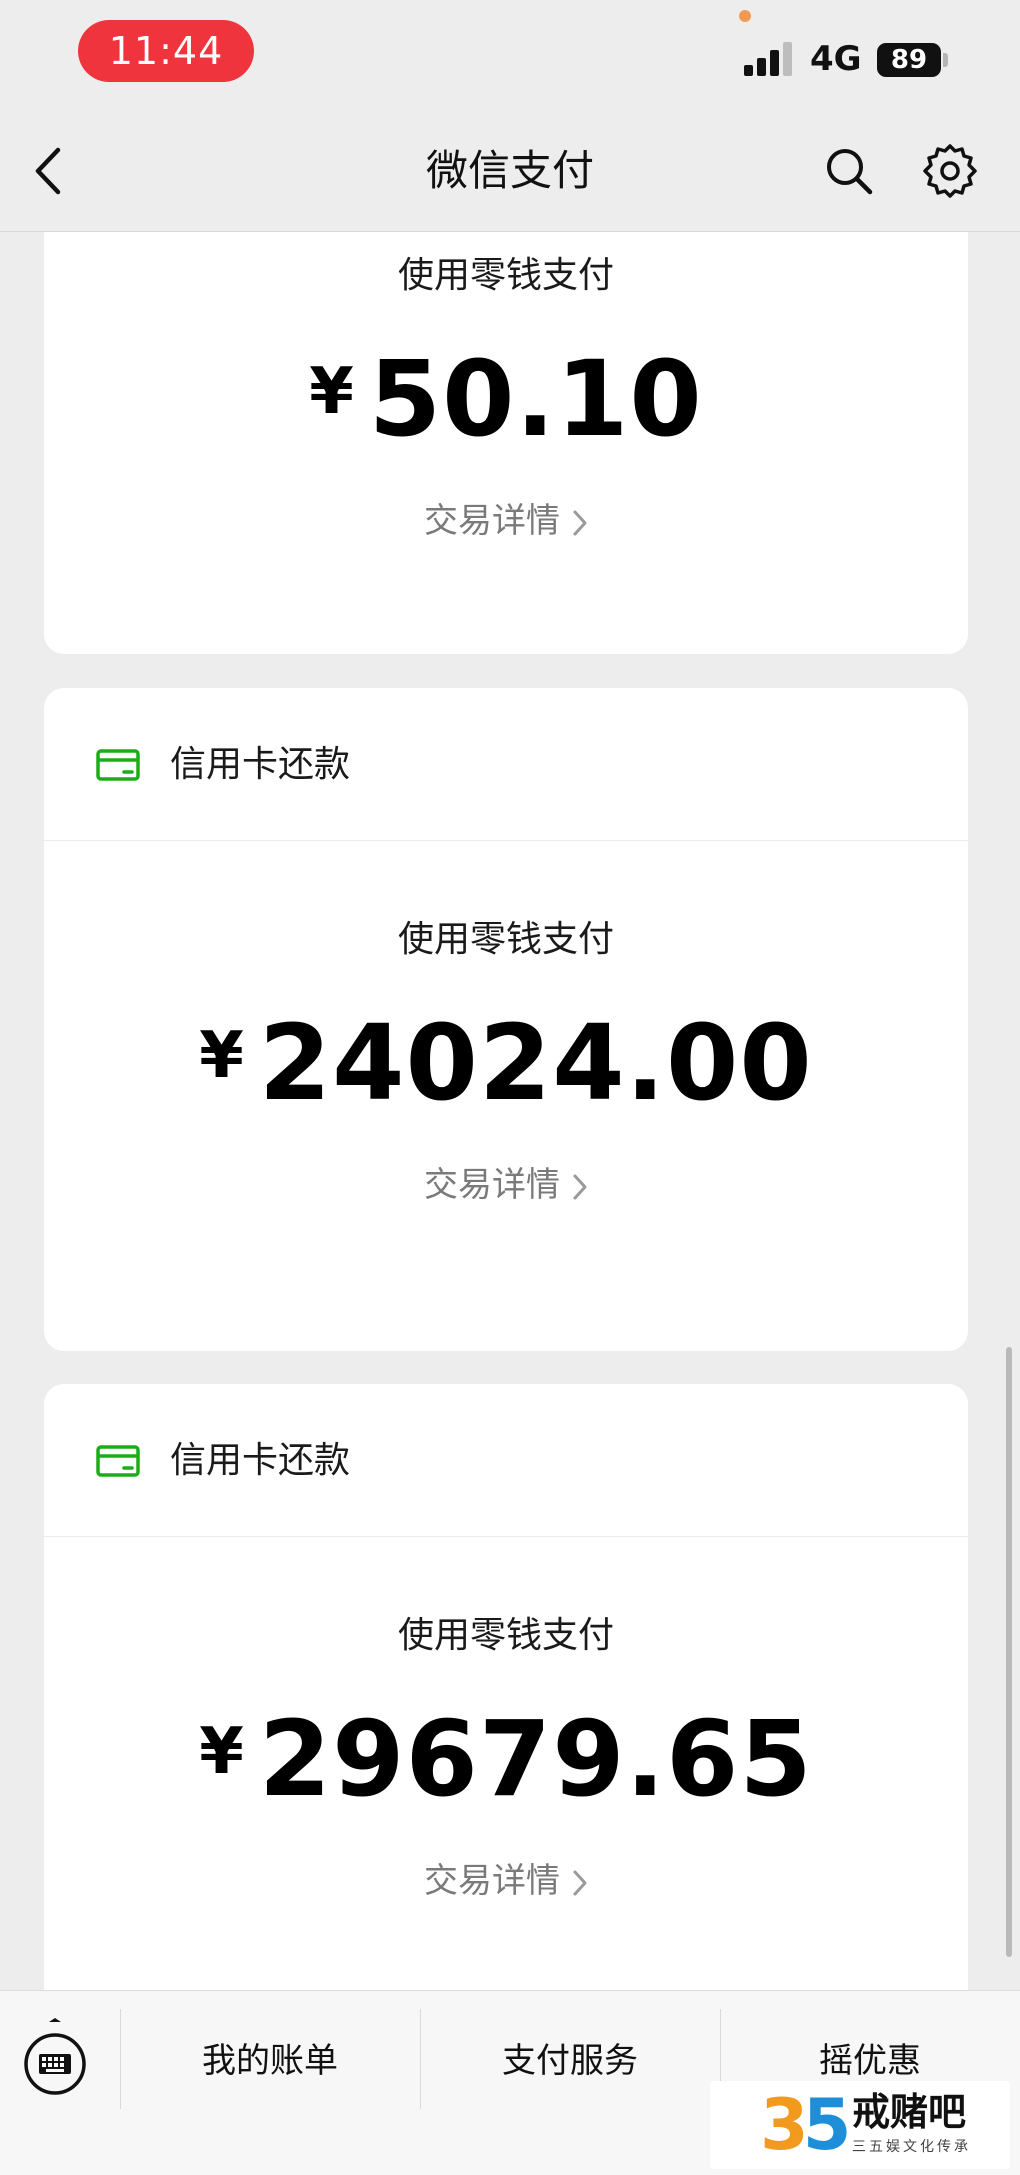  What do you see at coordinates (770, 59) in the screenshot?
I see `signal-strength-icon` at bounding box center [770, 59].